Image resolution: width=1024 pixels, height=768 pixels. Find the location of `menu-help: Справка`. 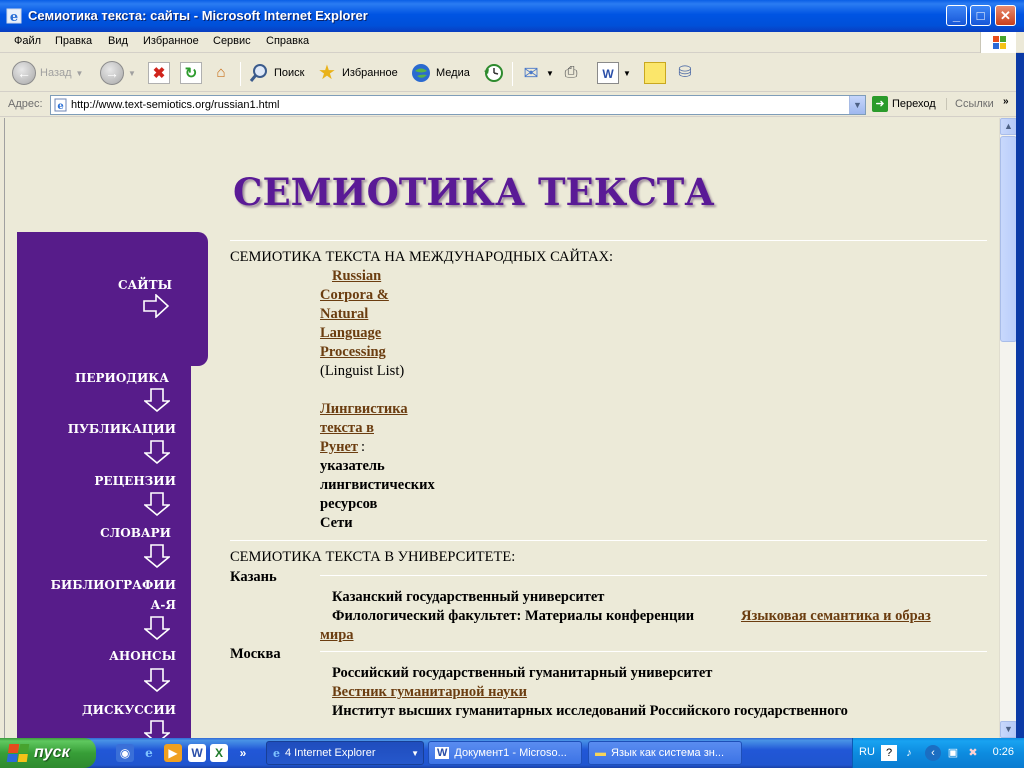

menu-help: Справка is located at coordinates (287, 41).